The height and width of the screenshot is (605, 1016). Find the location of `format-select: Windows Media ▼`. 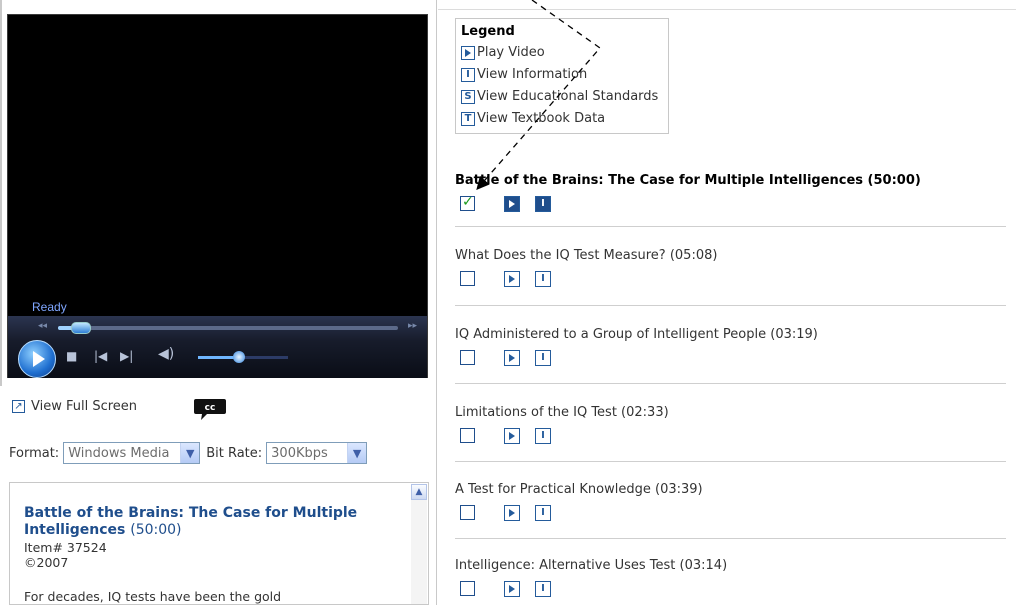

format-select: Windows Media ▼ is located at coordinates (132, 453).